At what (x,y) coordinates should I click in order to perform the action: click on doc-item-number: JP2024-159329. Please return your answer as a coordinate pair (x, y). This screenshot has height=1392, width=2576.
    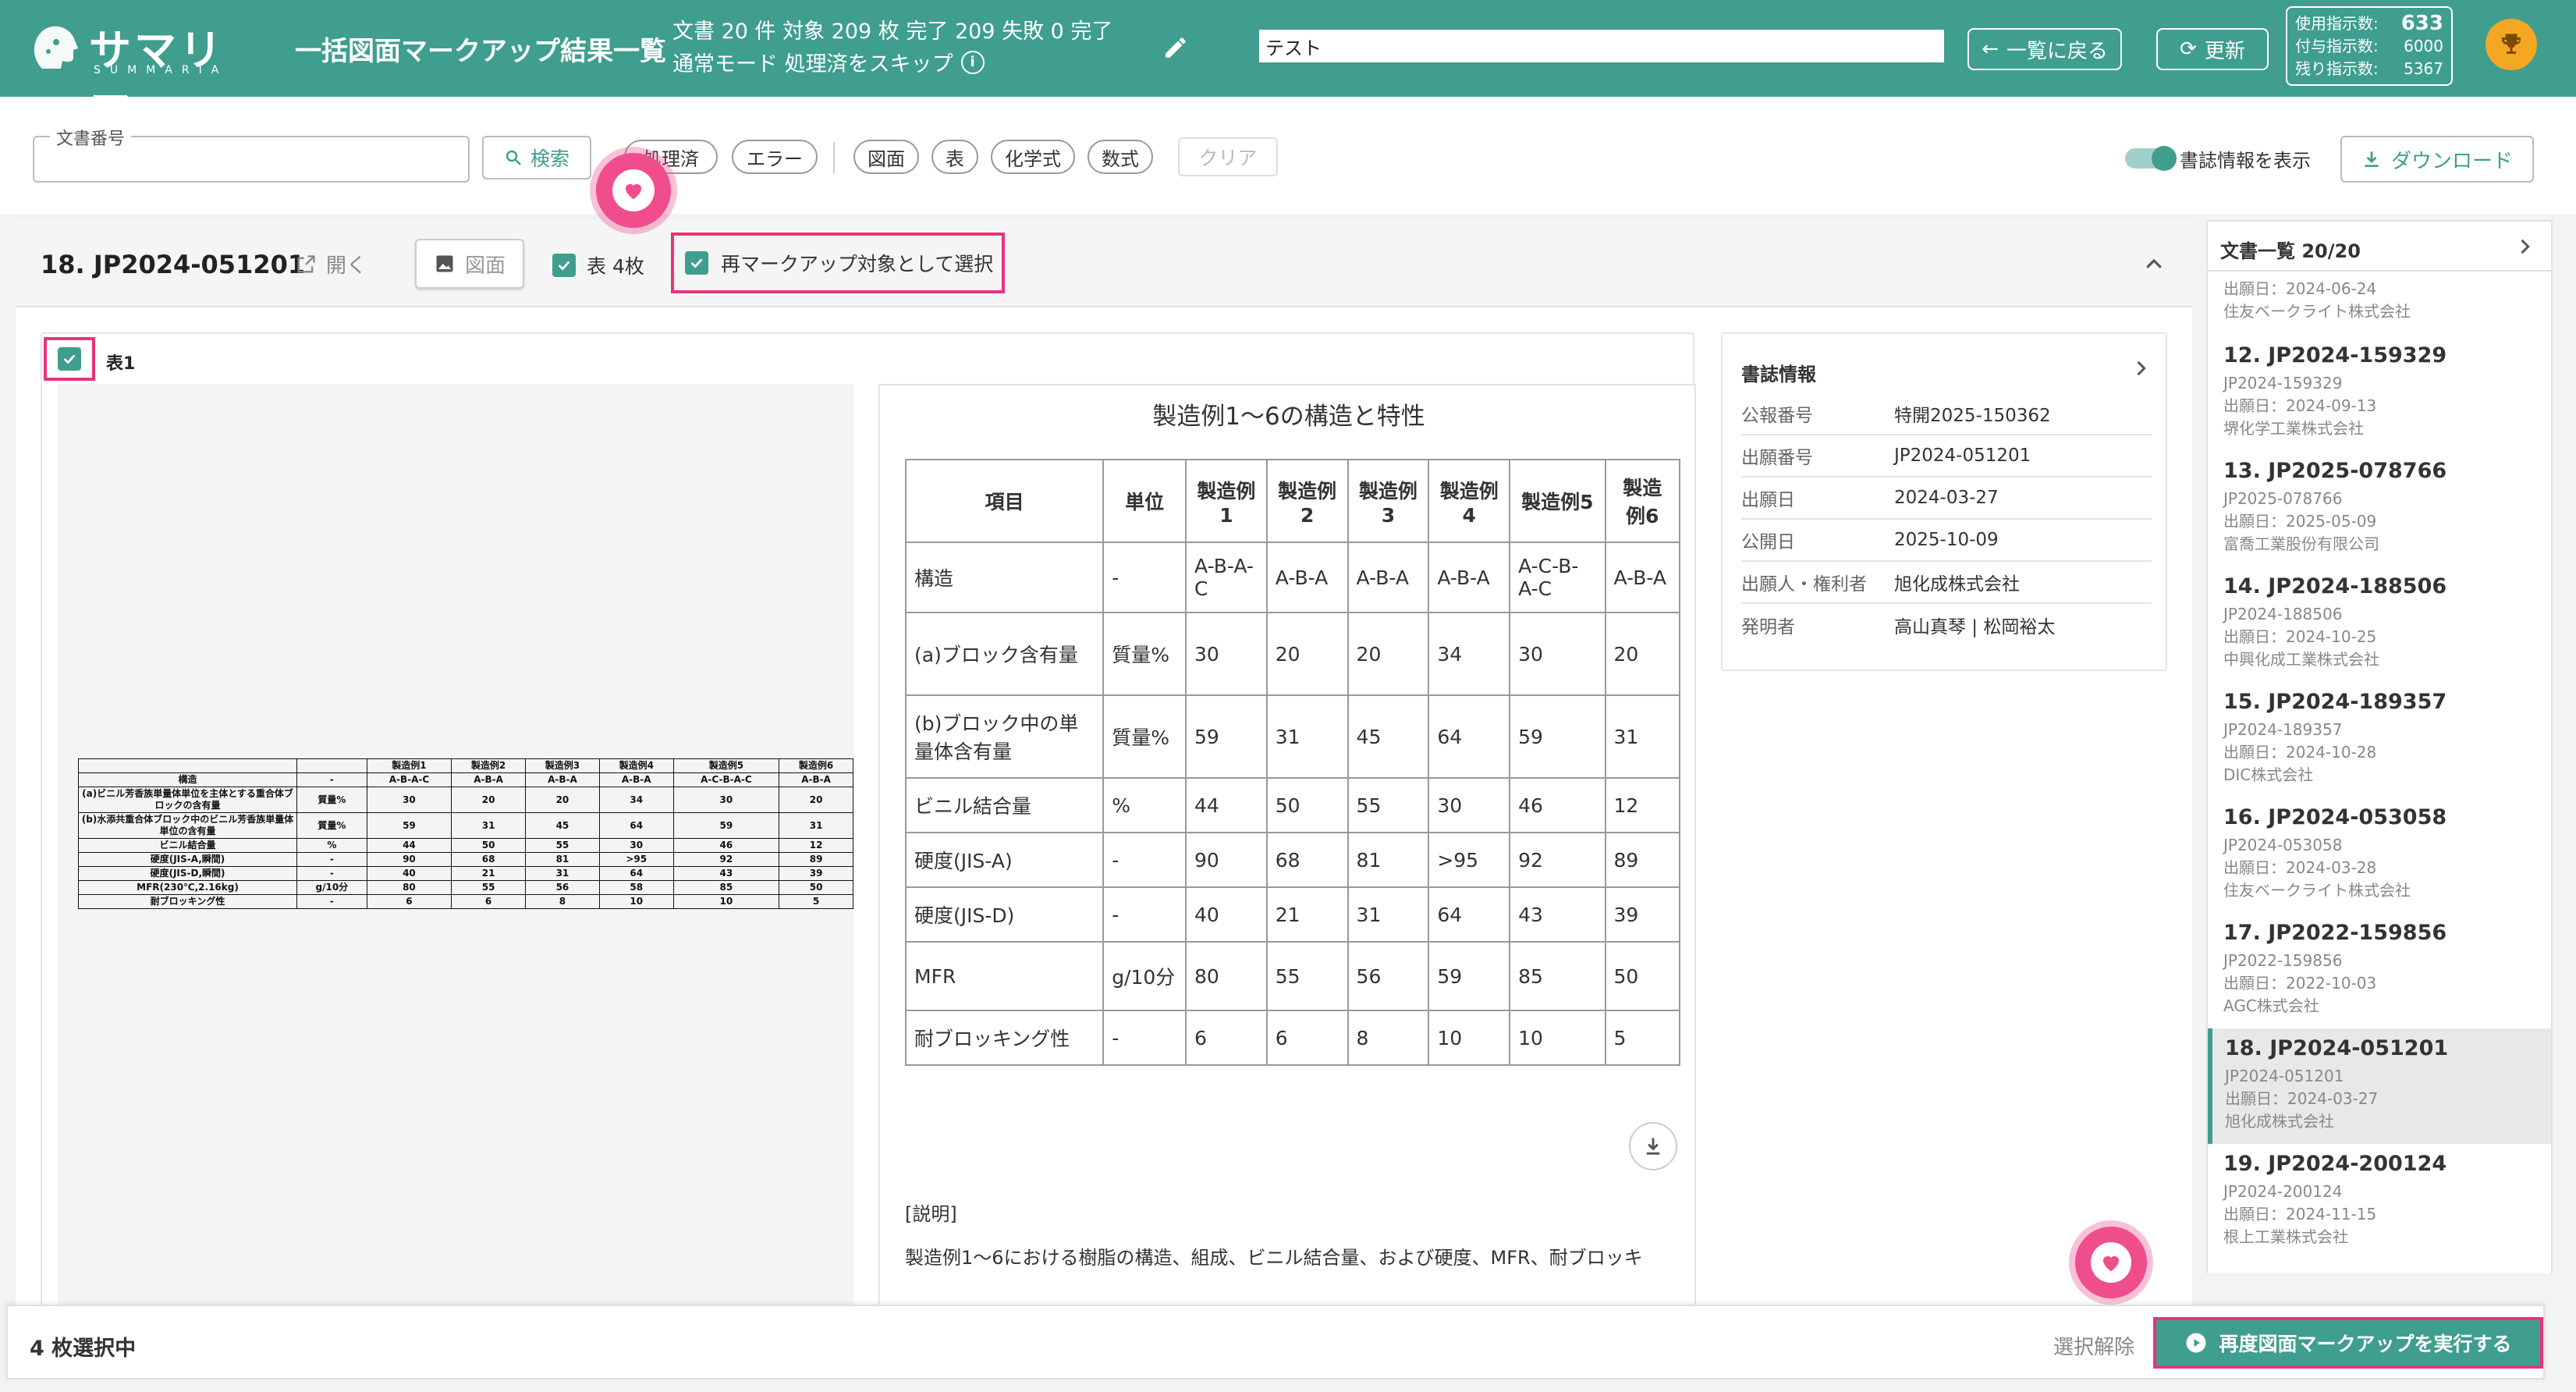
    Looking at the image, I should click on (2283, 383).